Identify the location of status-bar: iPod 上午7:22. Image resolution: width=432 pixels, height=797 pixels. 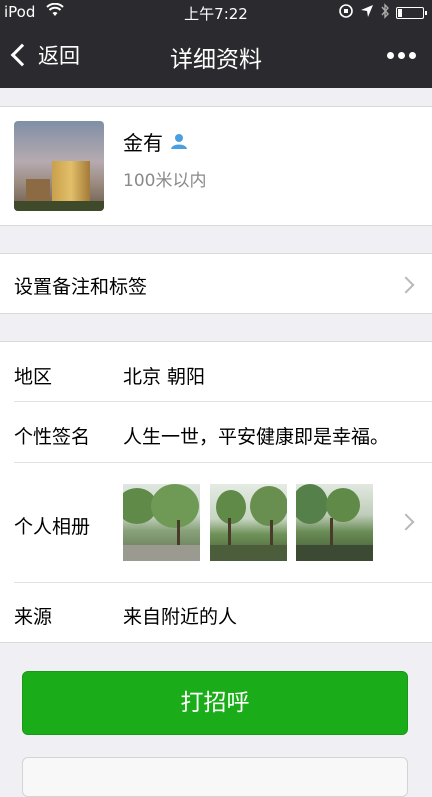
(216, 12).